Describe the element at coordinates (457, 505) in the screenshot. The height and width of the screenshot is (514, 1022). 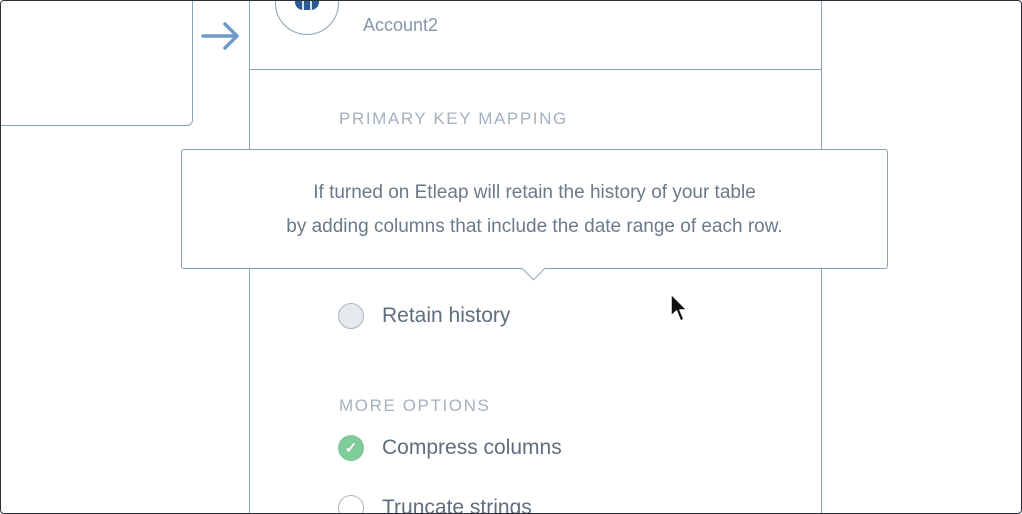
I see `truncate-strings-label: Truncate strings` at that location.